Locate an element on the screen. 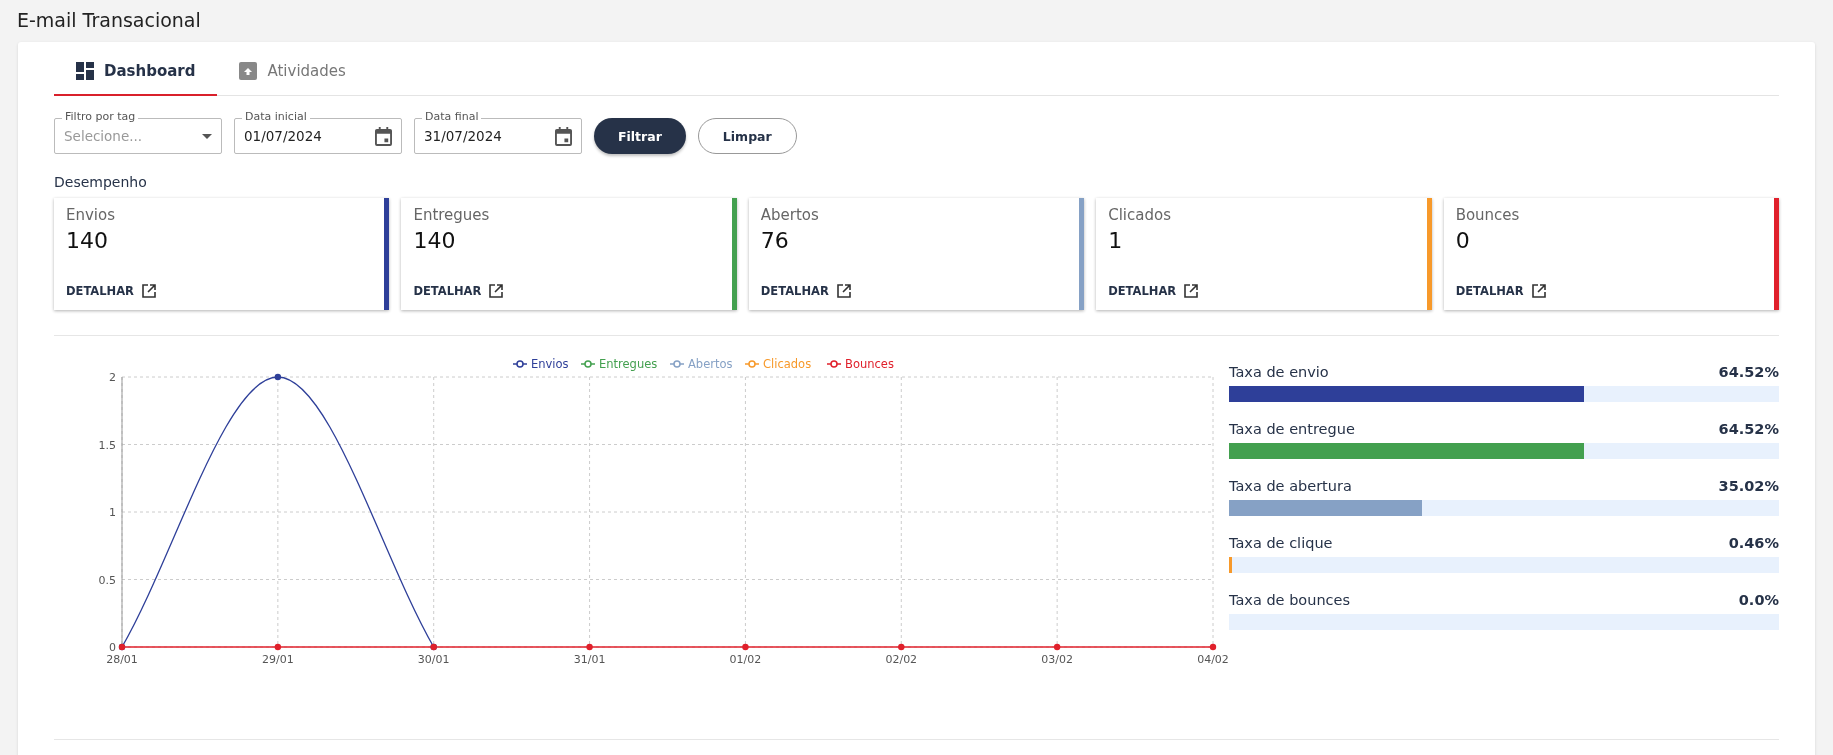  legend-label: Abertos is located at coordinates (710, 364).